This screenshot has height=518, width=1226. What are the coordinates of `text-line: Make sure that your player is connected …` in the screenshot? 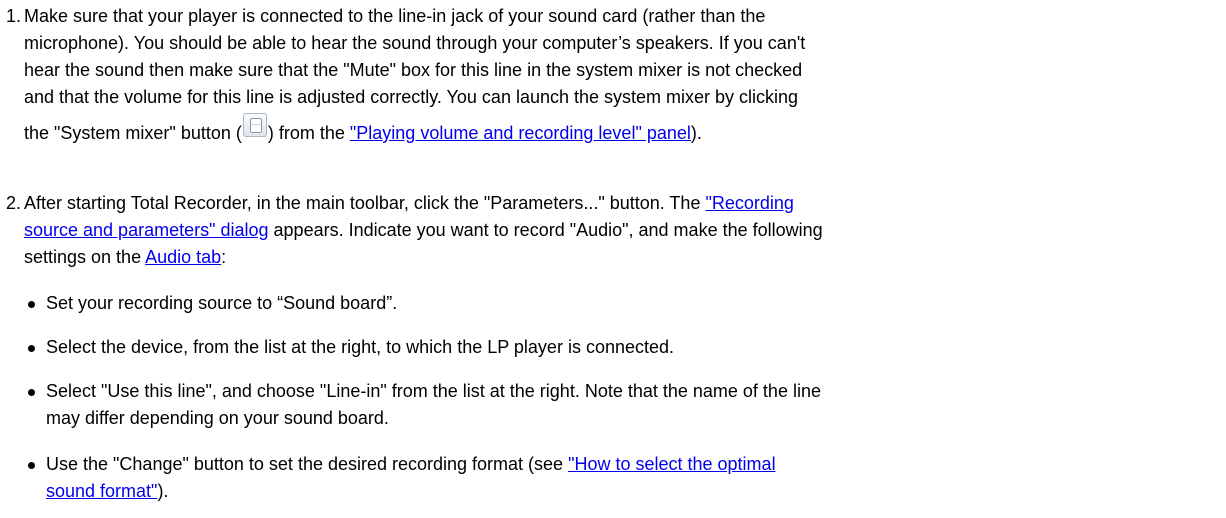 It's located at (395, 16).